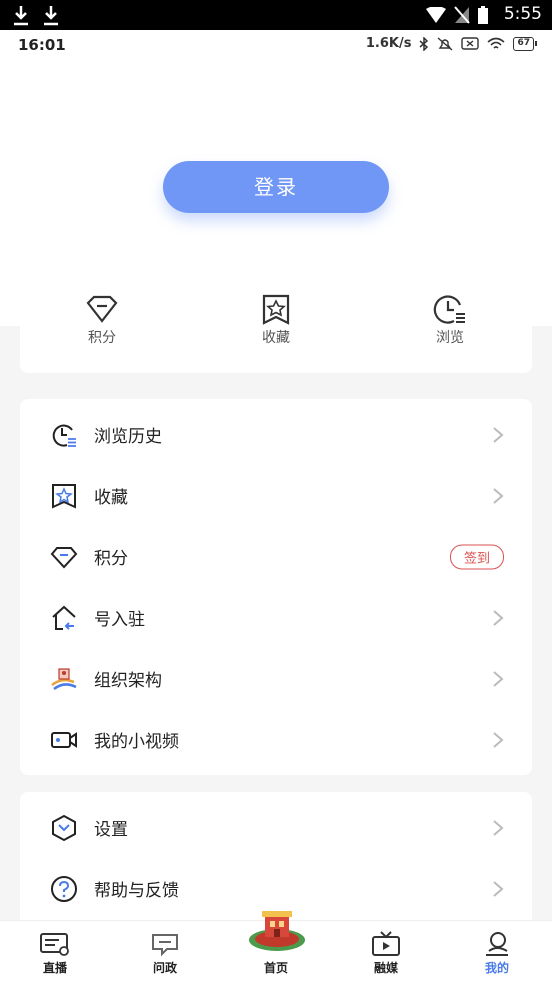 Image resolution: width=552 pixels, height=984 pixels. Describe the element at coordinates (276, 45) in the screenshot. I see `app-status-bar: 16:01 1.6K/s 67` at that location.